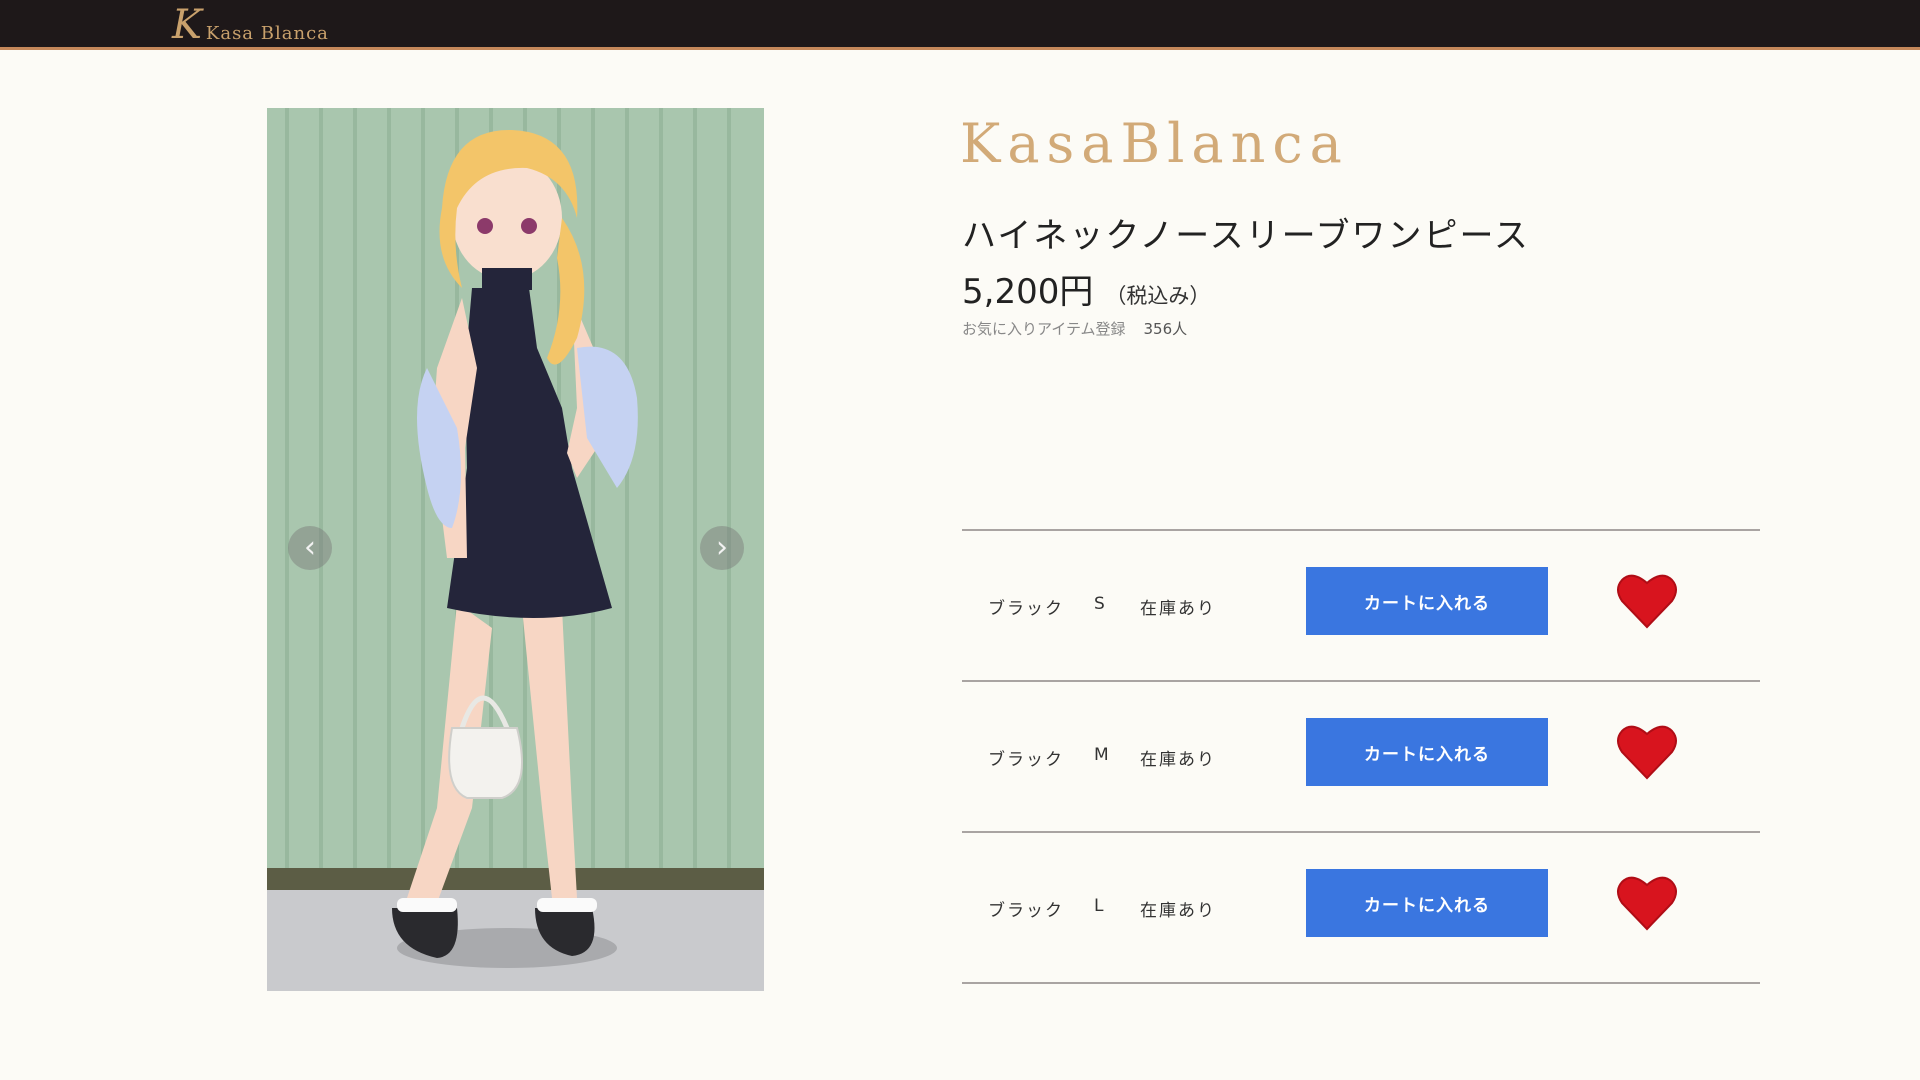 Image resolution: width=1920 pixels, height=1080 pixels. I want to click on variant-row: ブラック L 在庫あり カートに入れる, so click(1361, 907).